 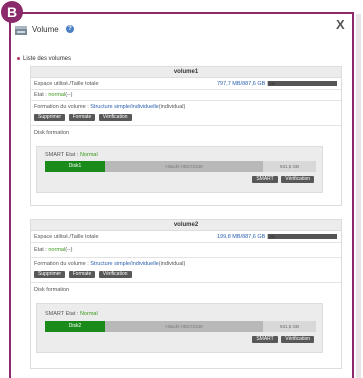 What do you see at coordinates (241, 237) in the screenshot?
I see `capacity-value: 199,8 MB/887,6 GB` at bounding box center [241, 237].